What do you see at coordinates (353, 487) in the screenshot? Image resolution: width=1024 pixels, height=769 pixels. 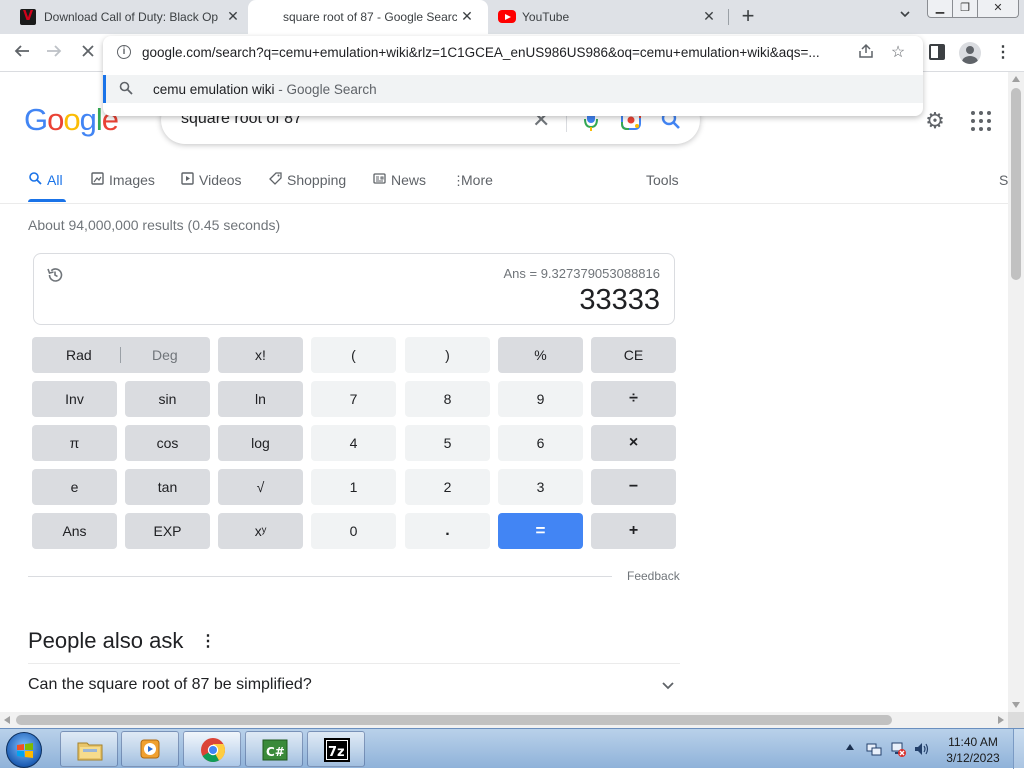 I see `key-1: 1` at bounding box center [353, 487].